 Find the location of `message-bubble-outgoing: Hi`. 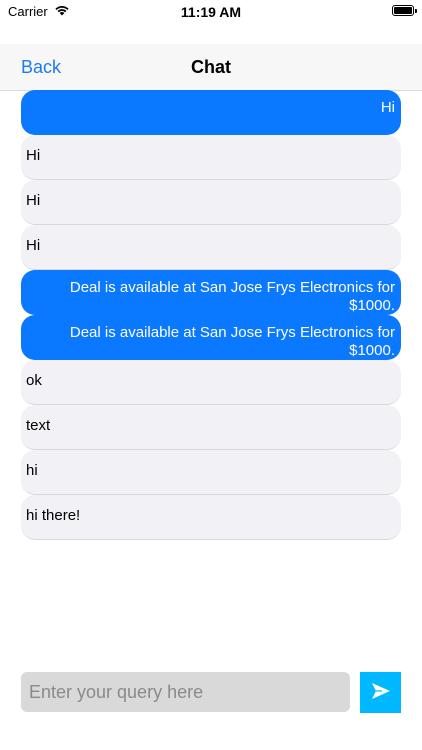

message-bubble-outgoing: Hi is located at coordinates (211, 112).